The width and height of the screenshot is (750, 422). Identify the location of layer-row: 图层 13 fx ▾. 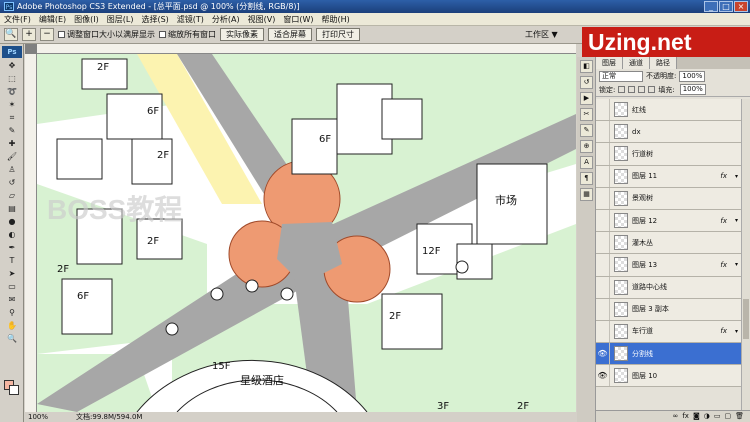
(668, 265).